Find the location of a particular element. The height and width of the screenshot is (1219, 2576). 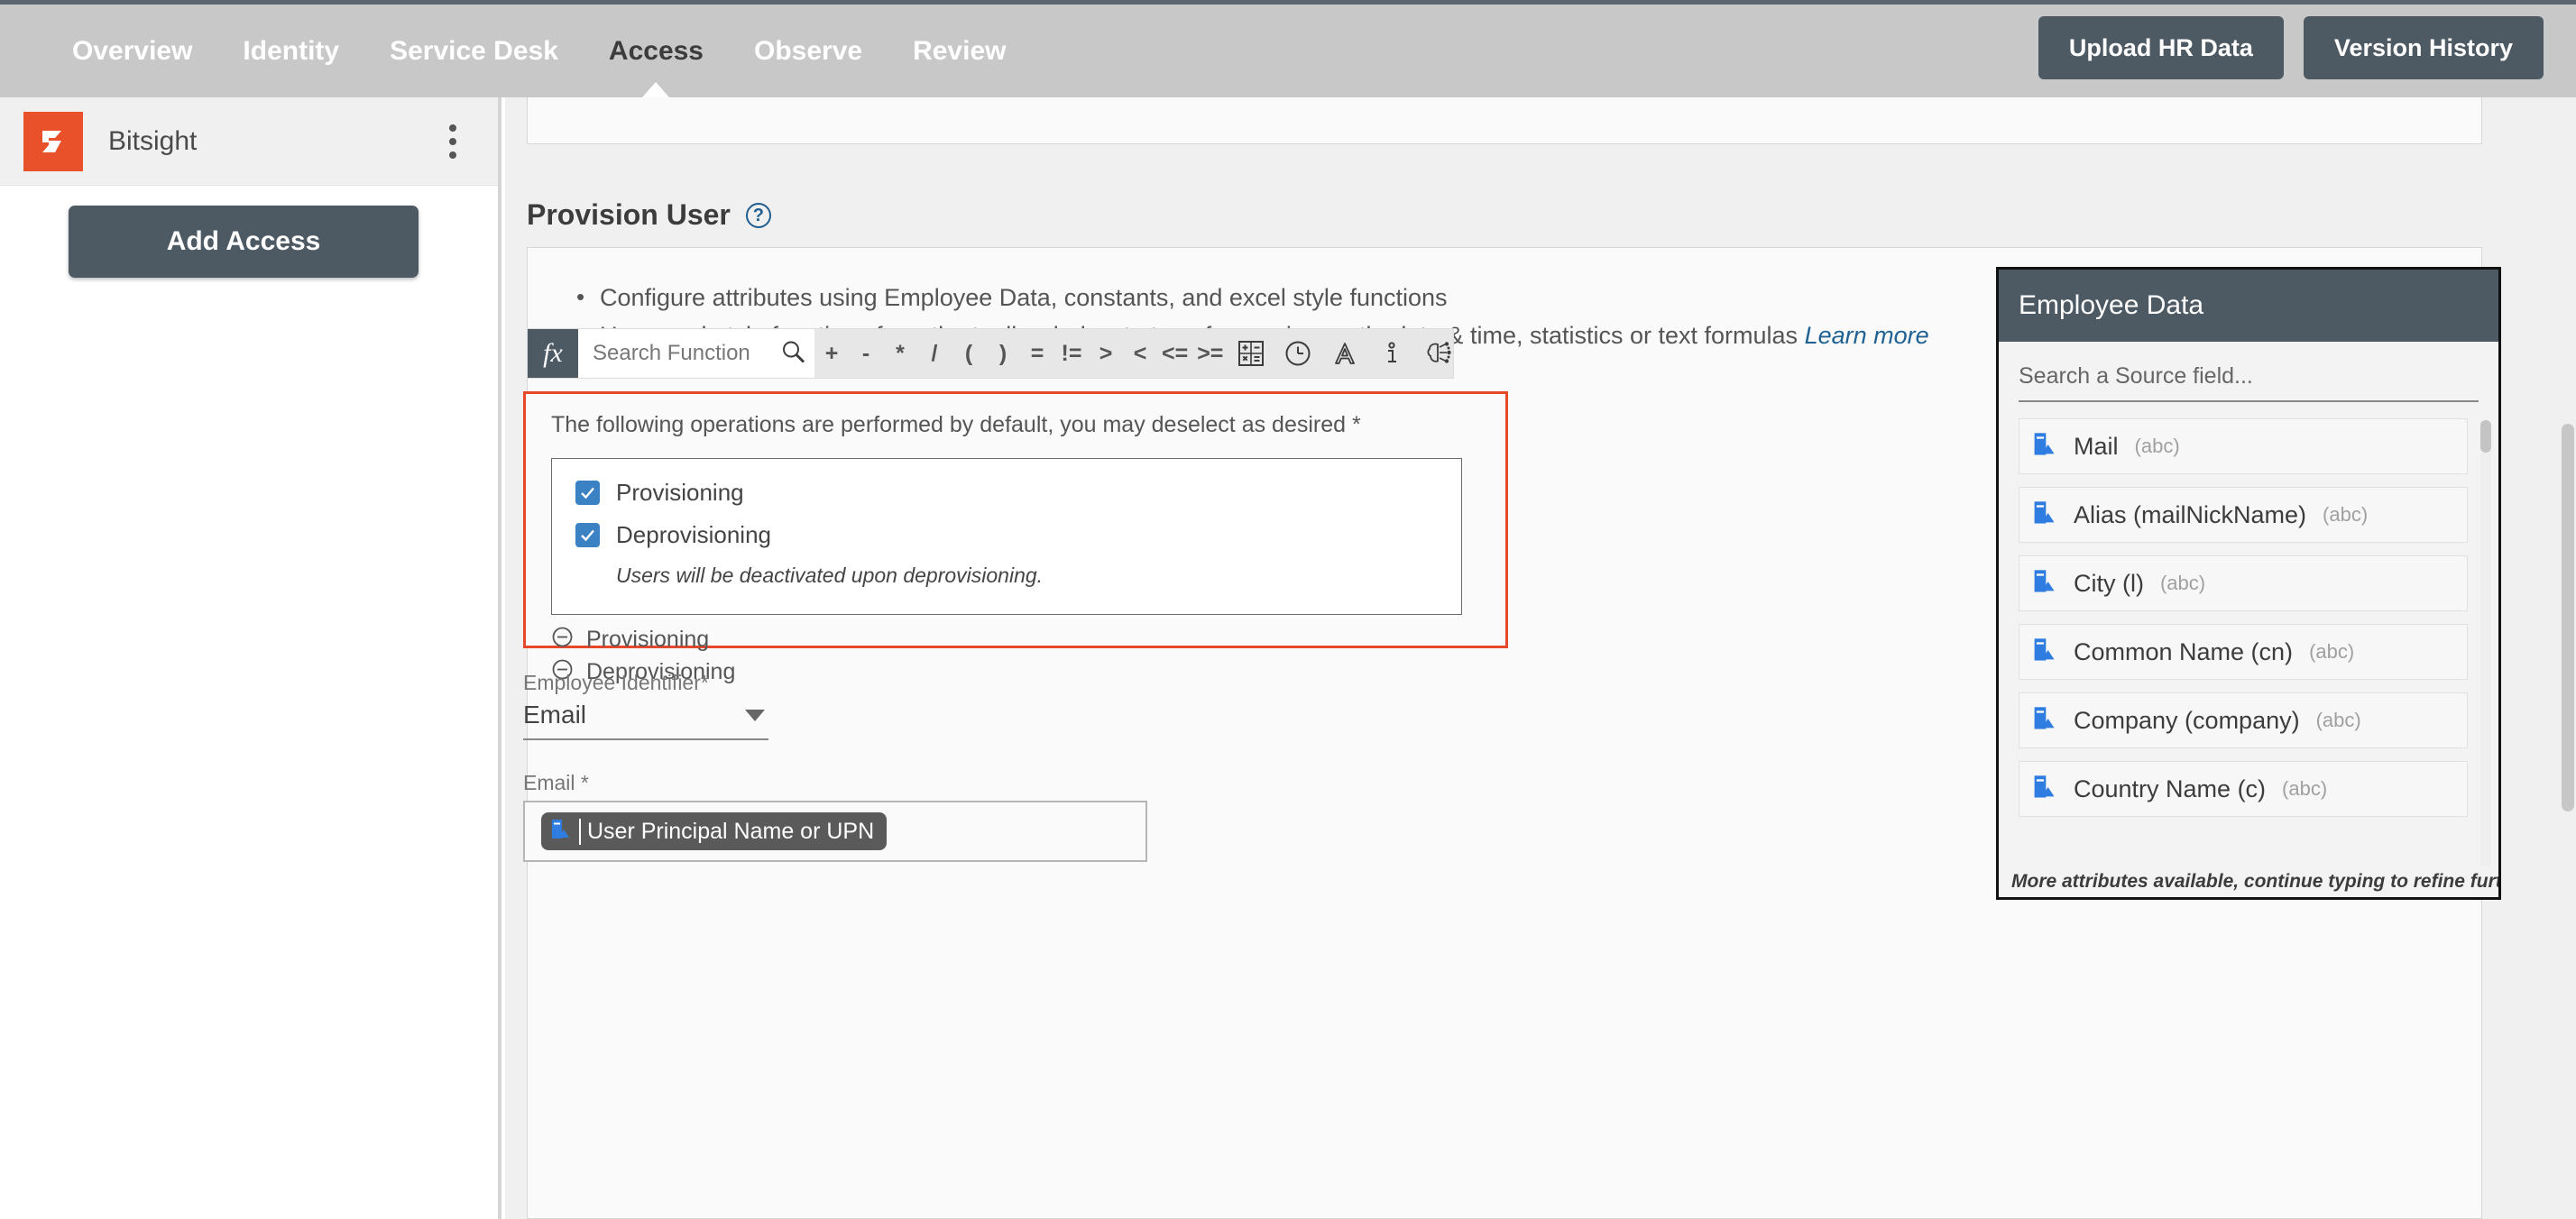

function-toolbar: fx + - * / ( ) = != > < <= >= is located at coordinates (991, 354).